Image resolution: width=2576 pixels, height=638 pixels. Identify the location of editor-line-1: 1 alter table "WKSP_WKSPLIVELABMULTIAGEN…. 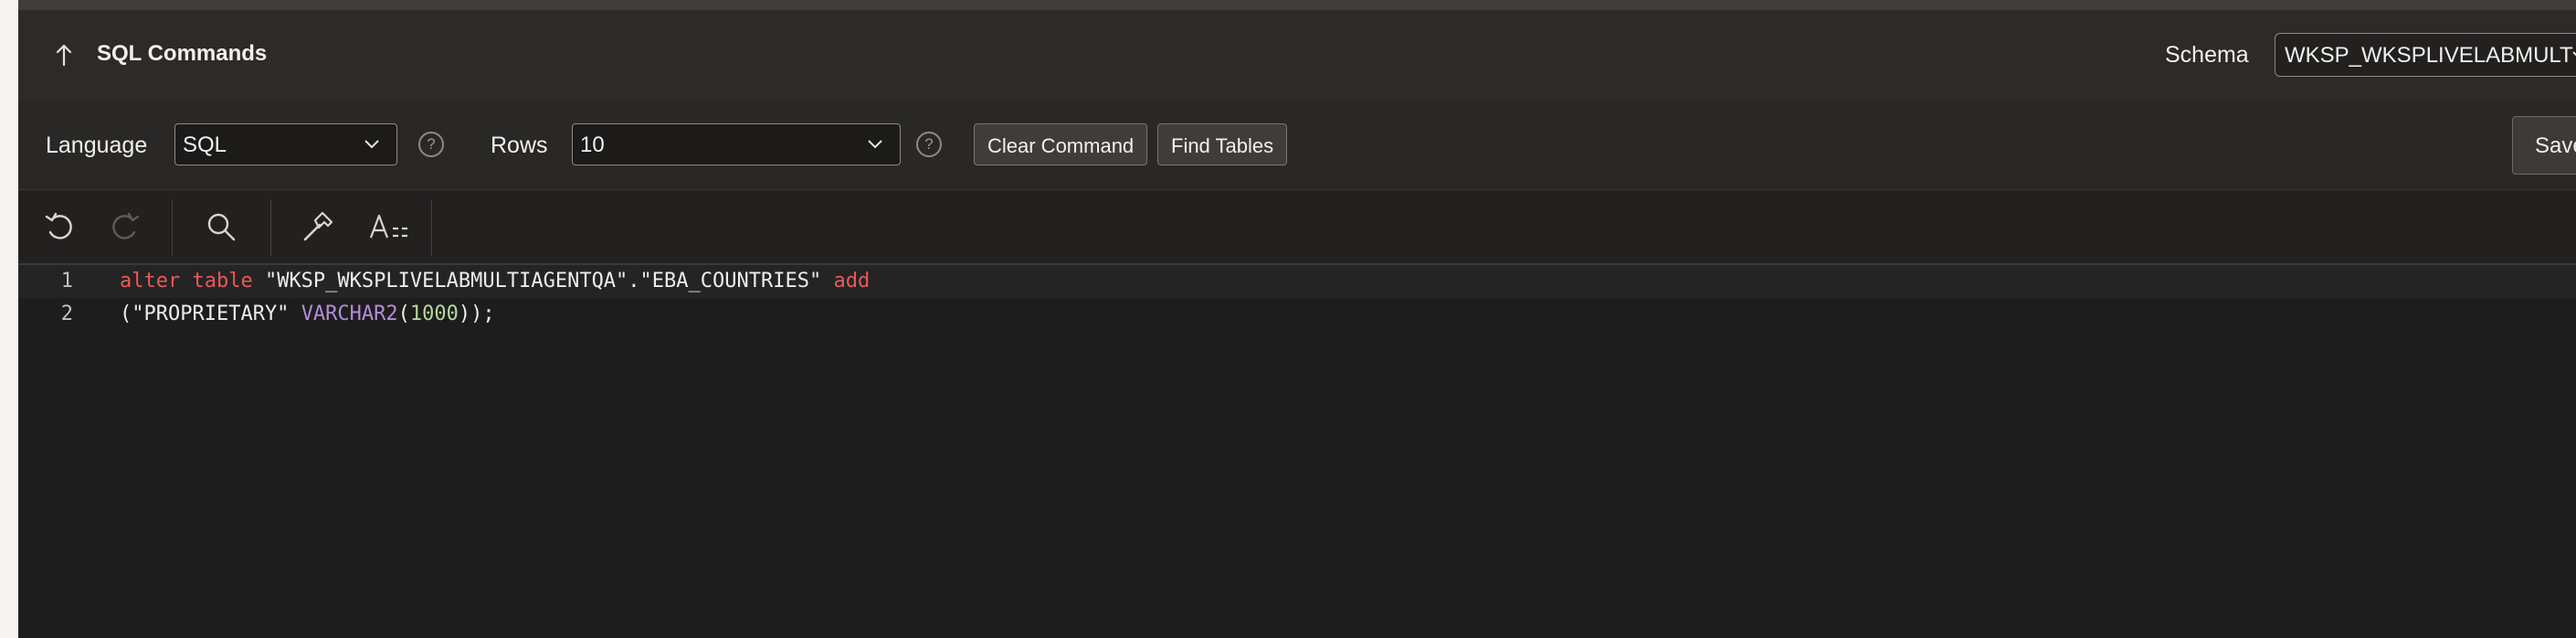
(1297, 281).